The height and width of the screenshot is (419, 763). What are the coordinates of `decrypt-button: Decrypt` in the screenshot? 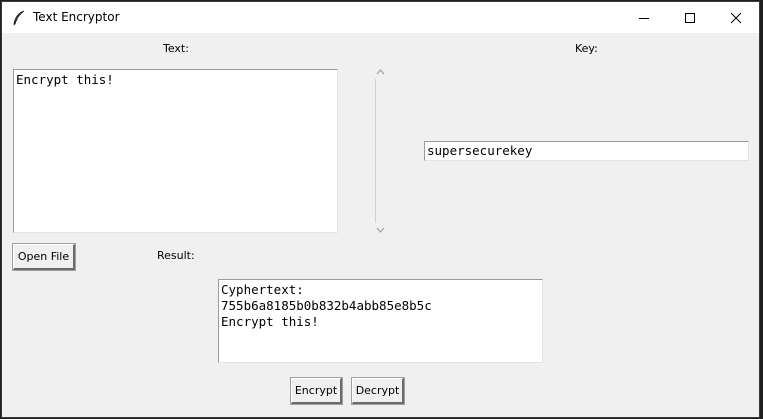 It's located at (378, 391).